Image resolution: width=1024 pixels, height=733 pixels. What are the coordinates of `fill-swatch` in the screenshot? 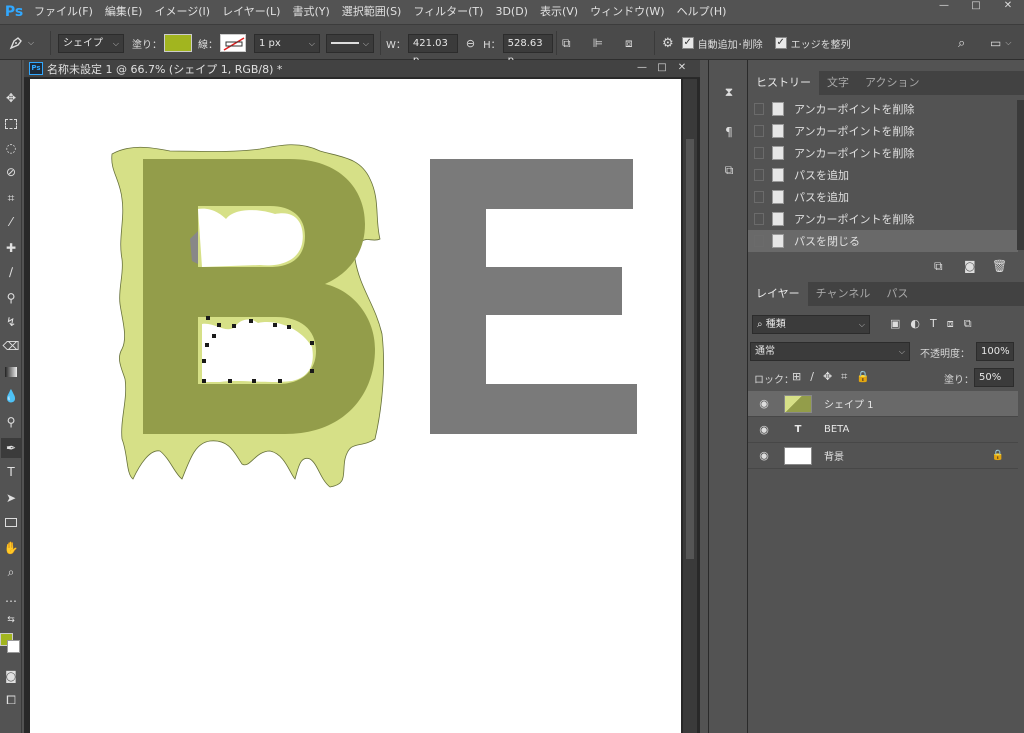 It's located at (178, 43).